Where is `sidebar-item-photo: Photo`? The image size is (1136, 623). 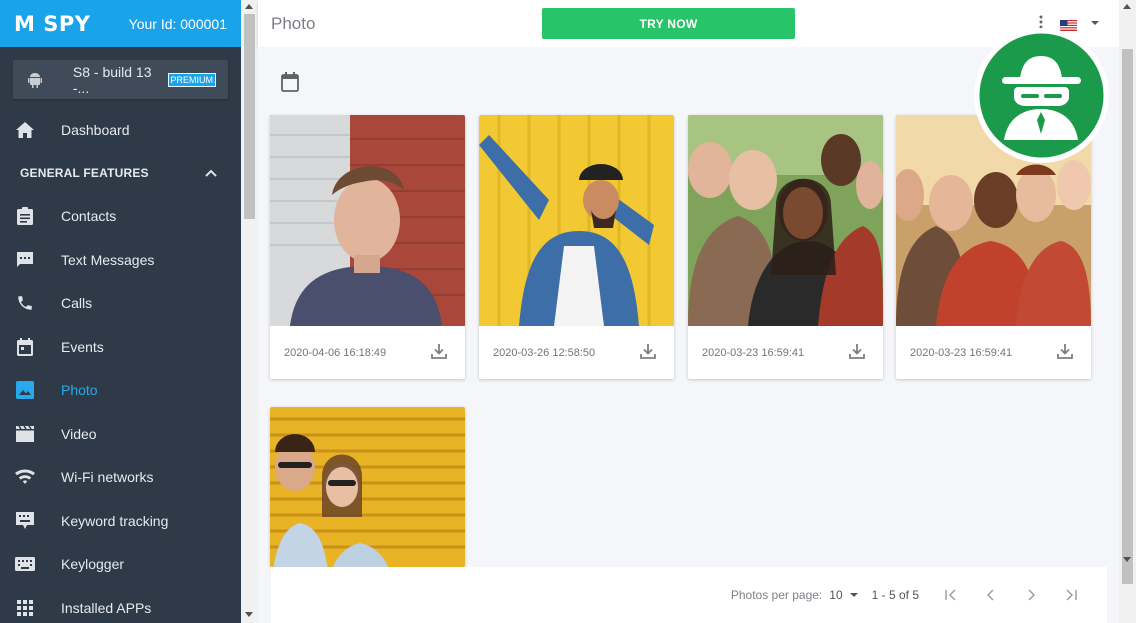
sidebar-item-photo: Photo is located at coordinates (120, 391).